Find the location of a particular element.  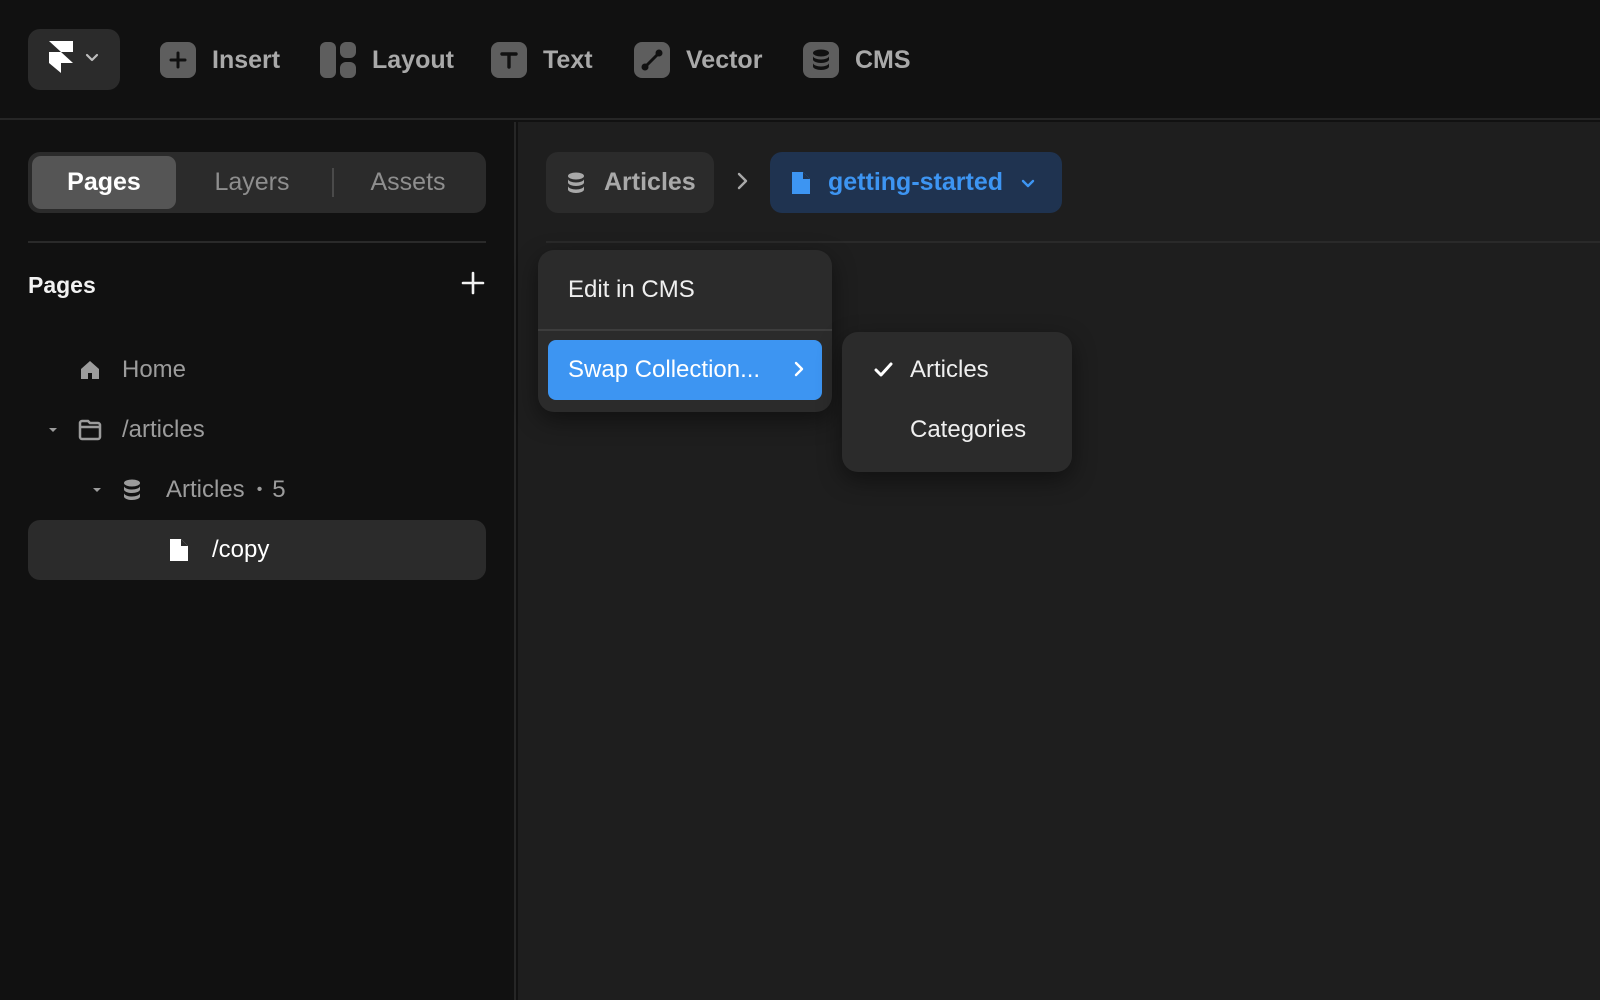

breadcrumb-collection: Articles is located at coordinates (630, 182).